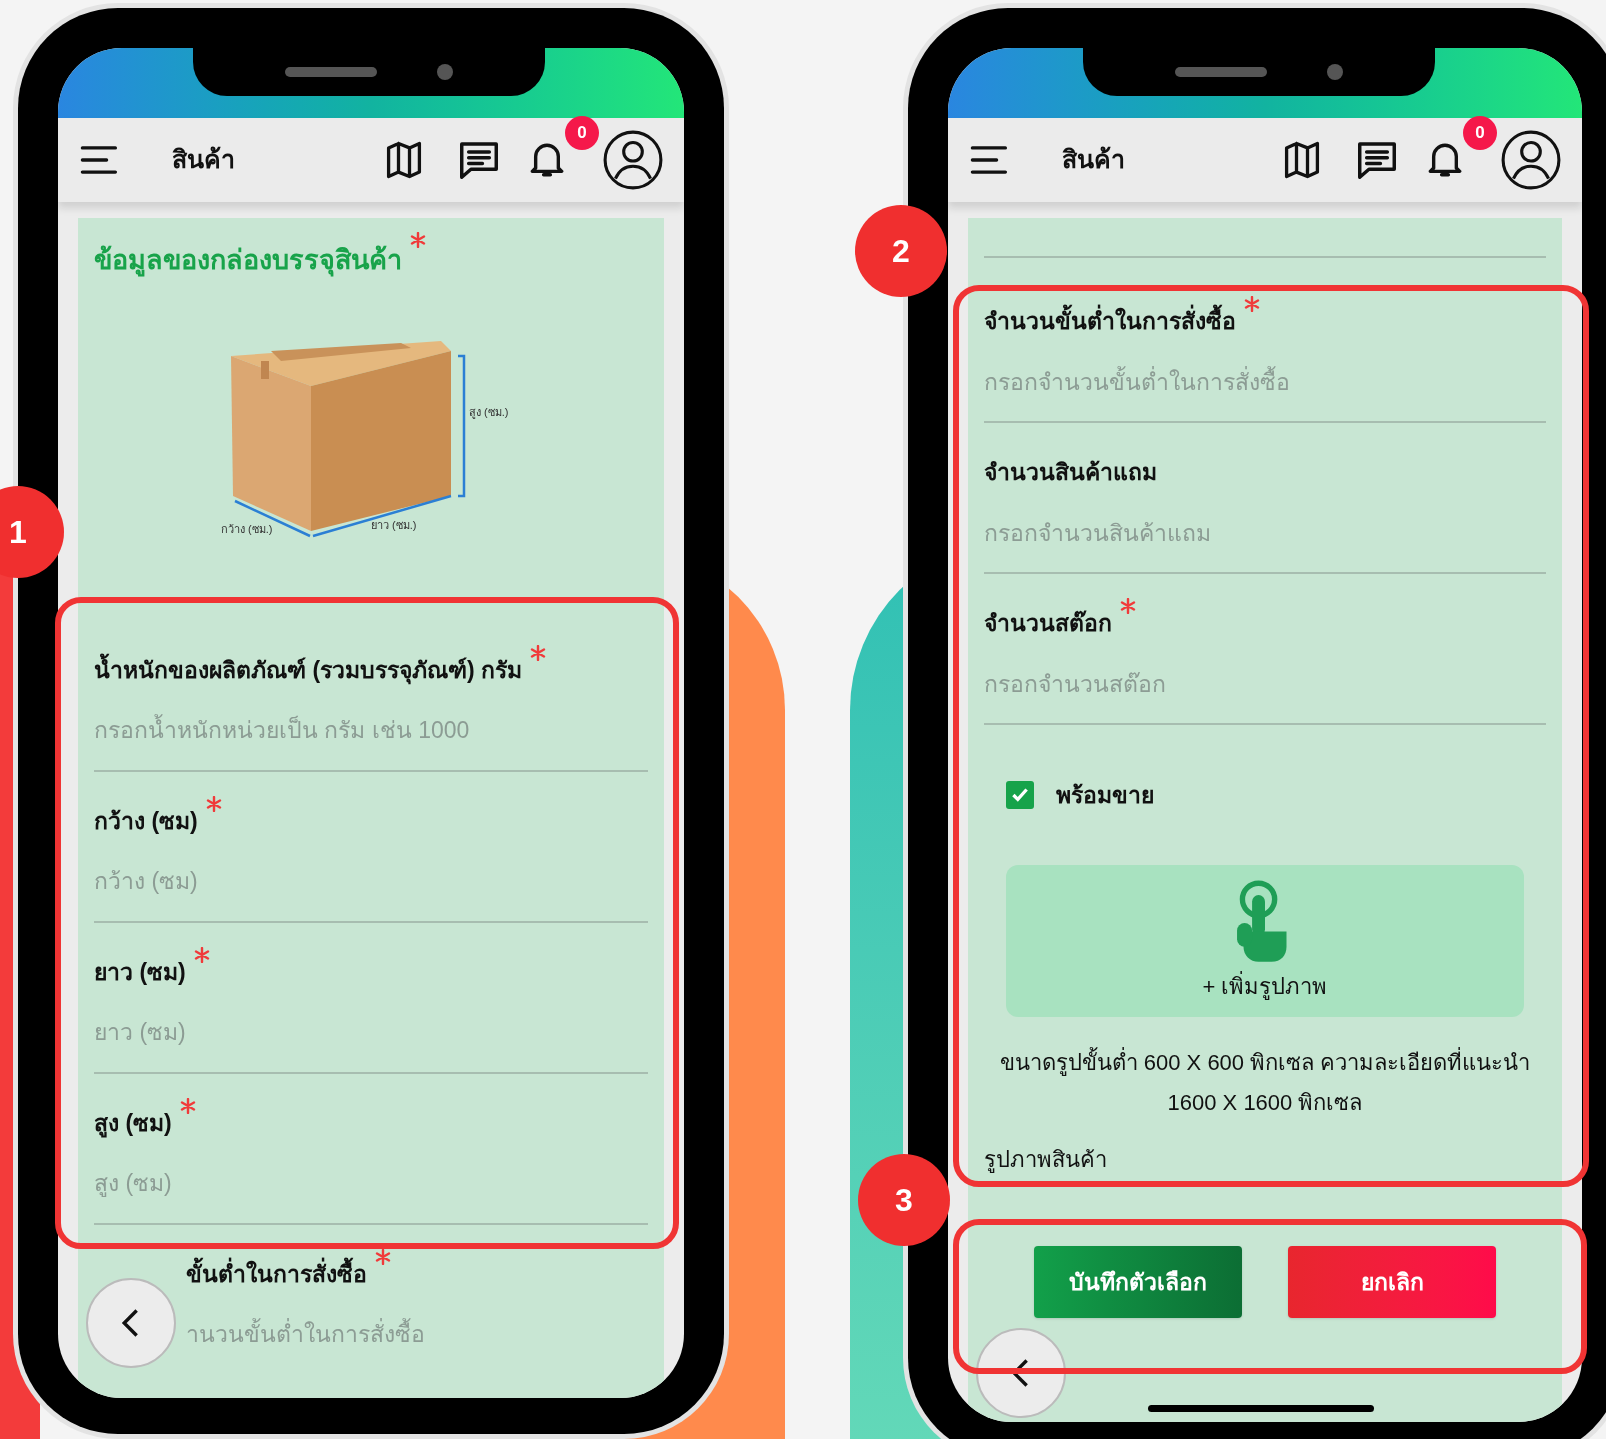  Describe the element at coordinates (1110, 321) in the screenshot. I see `field-label: จำนวนขั้นต่ำในการสั่งซื้อ` at that location.